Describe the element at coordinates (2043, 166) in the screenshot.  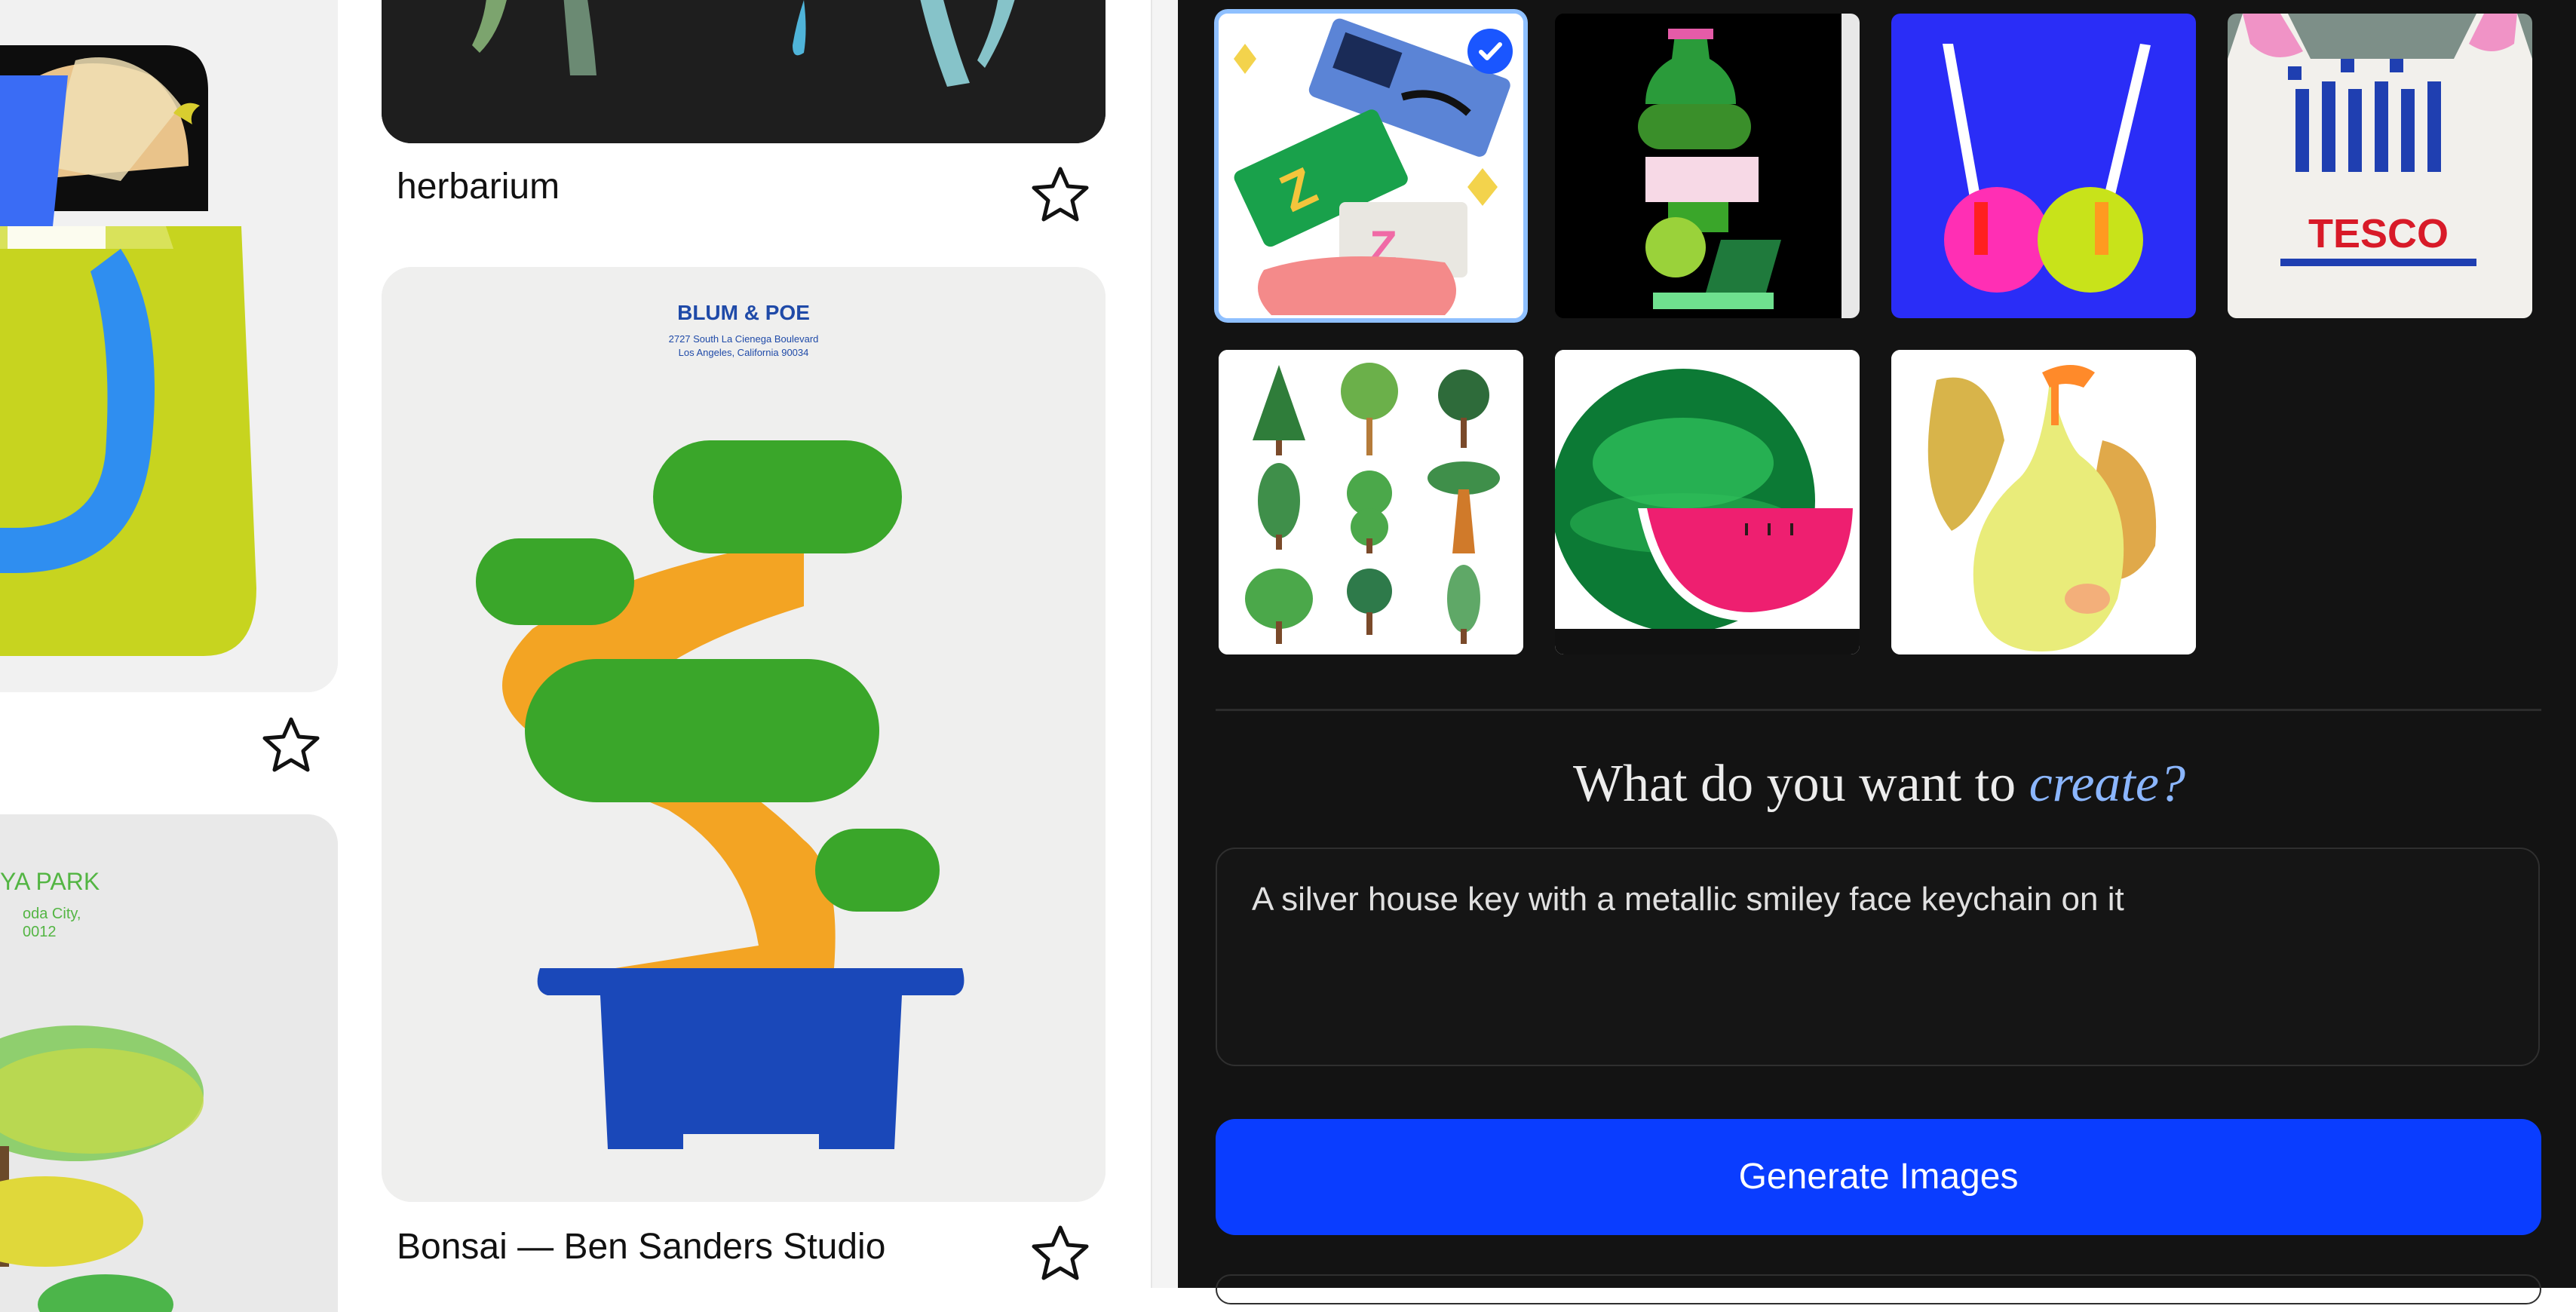
I see `style-thumbnail-blue-bikini` at that location.